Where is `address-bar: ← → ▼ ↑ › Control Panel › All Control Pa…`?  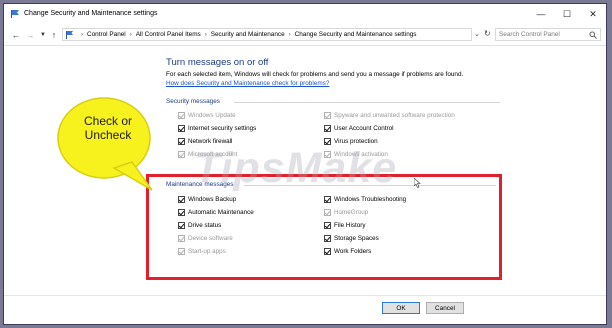 address-bar: ← → ▼ ↑ › Control Panel › All Control Pa… is located at coordinates (305, 35).